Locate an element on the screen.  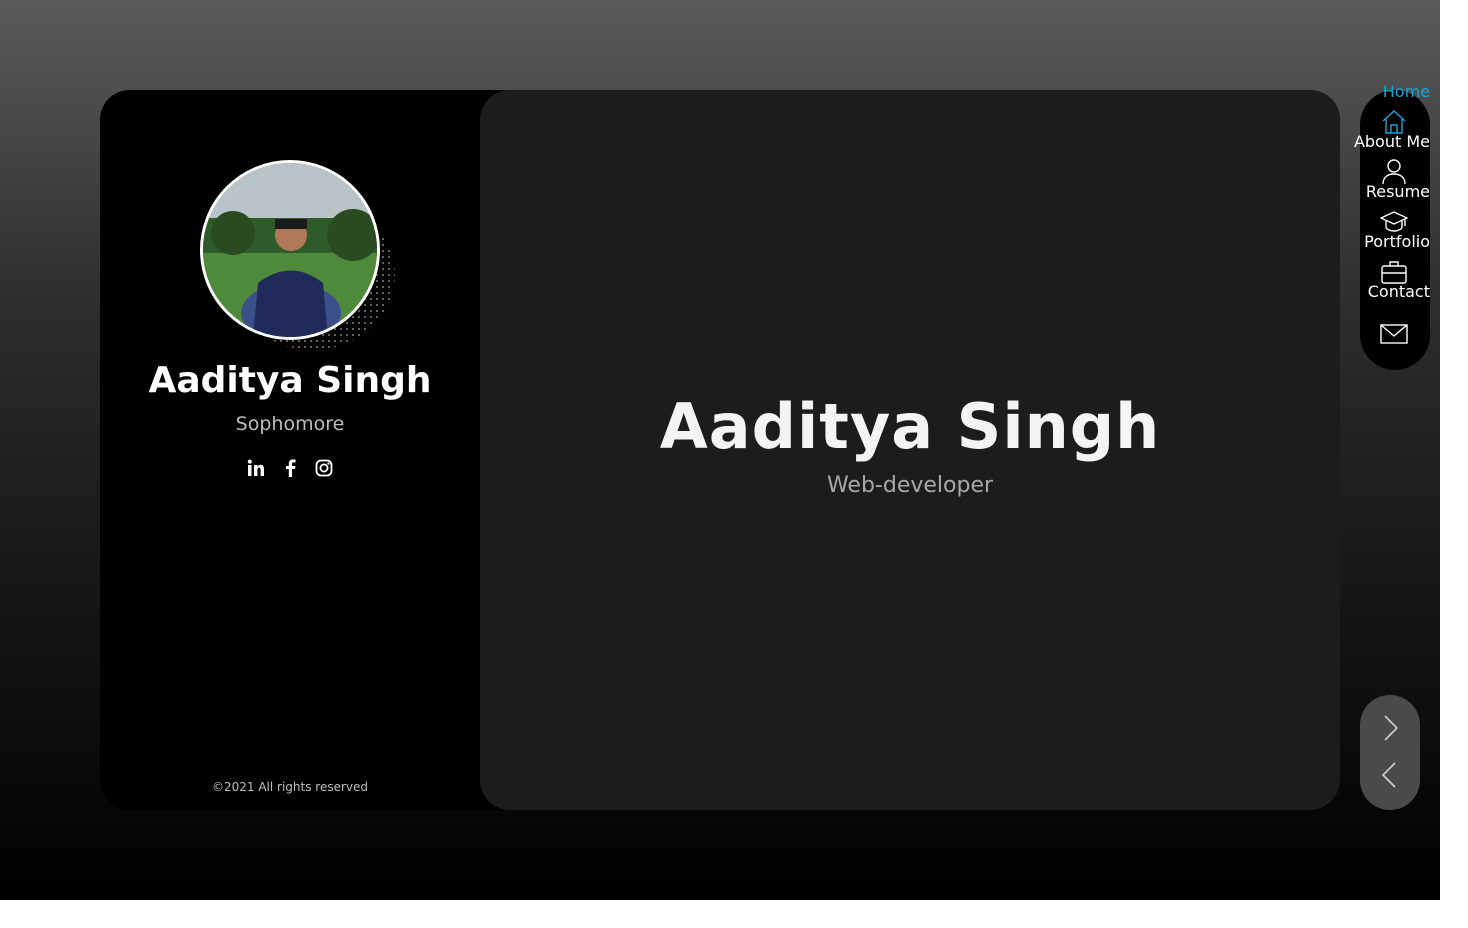
nav-item-label: About Me is located at coordinates (1391, 141).